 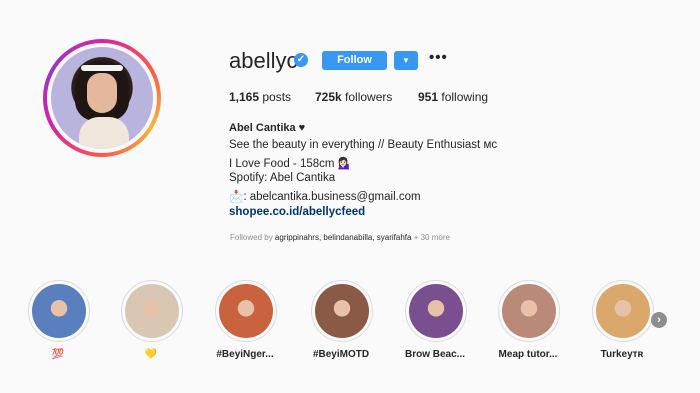 I want to click on followers-label: followers, so click(x=369, y=97).